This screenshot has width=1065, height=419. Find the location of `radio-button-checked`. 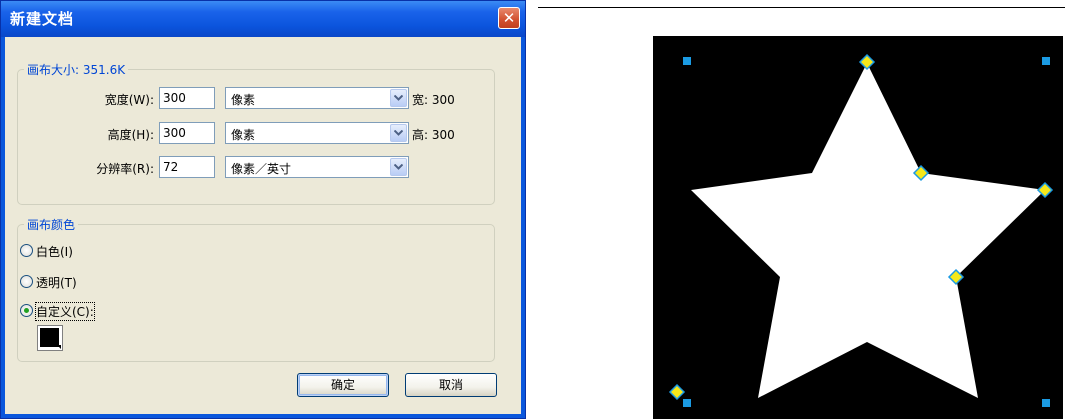

radio-button-checked is located at coordinates (26, 310).